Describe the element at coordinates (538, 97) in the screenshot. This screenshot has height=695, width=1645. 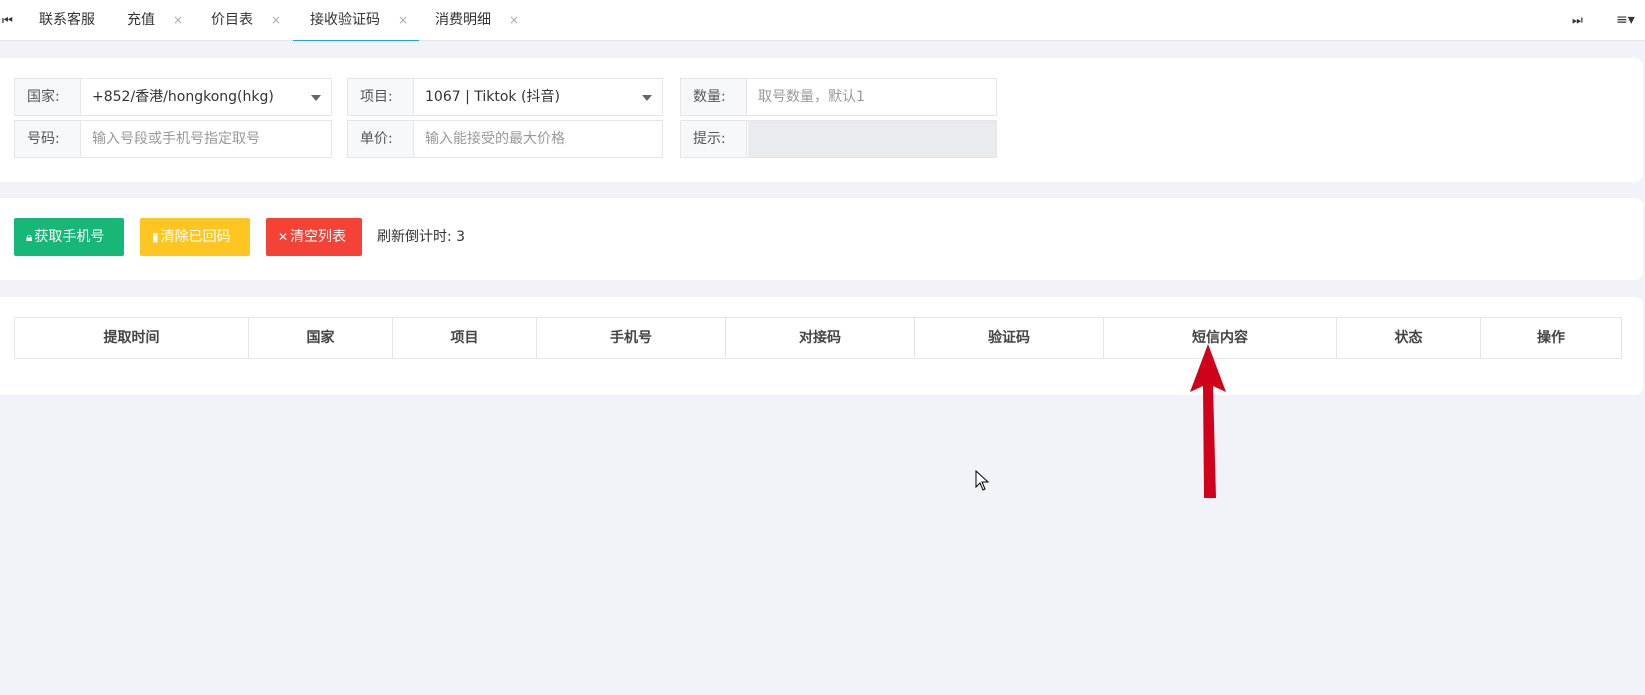
I see `project-value: 1067 | Tiktok (抖音)` at that location.